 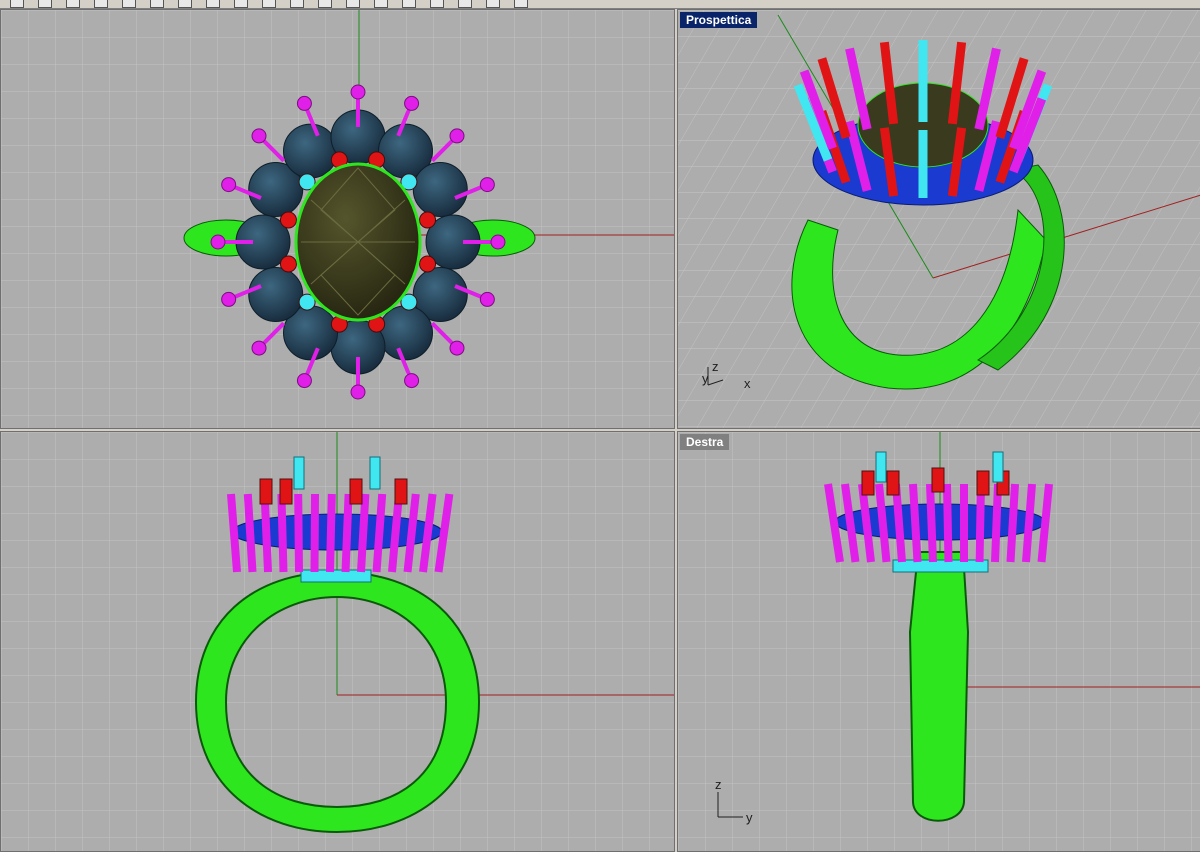 I want to click on zoom-window-icon, so click(x=353, y=4).